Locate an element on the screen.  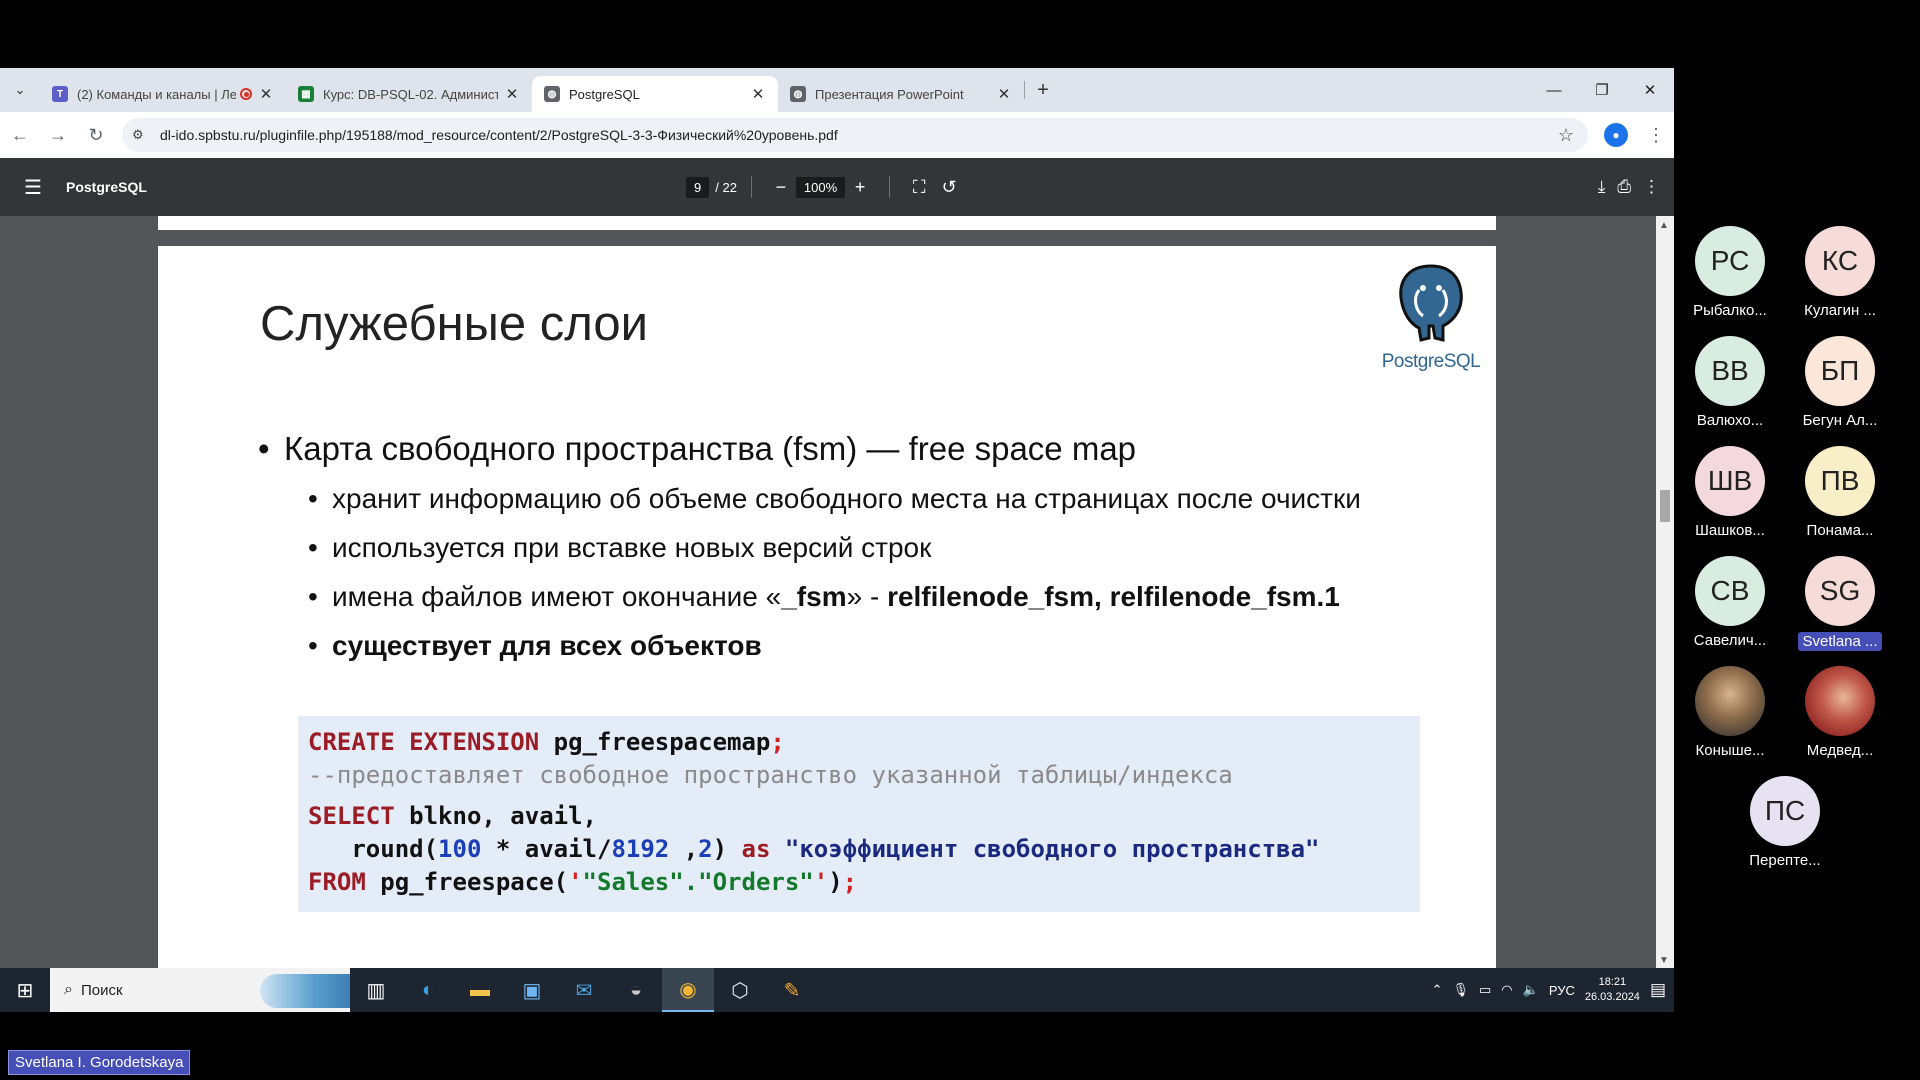
back-icon: ← is located at coordinates (20, 135).